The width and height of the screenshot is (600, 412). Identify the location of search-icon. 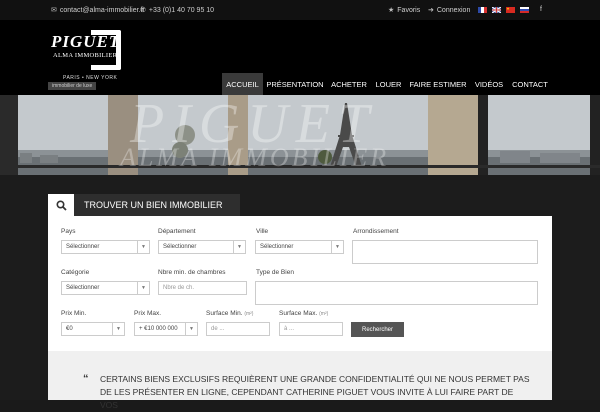
(61, 205).